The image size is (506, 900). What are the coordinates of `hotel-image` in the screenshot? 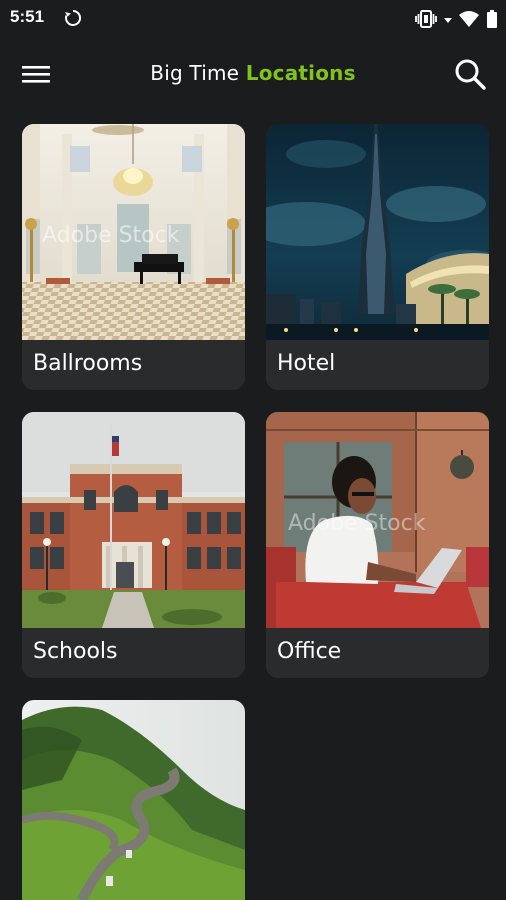 It's located at (377, 232).